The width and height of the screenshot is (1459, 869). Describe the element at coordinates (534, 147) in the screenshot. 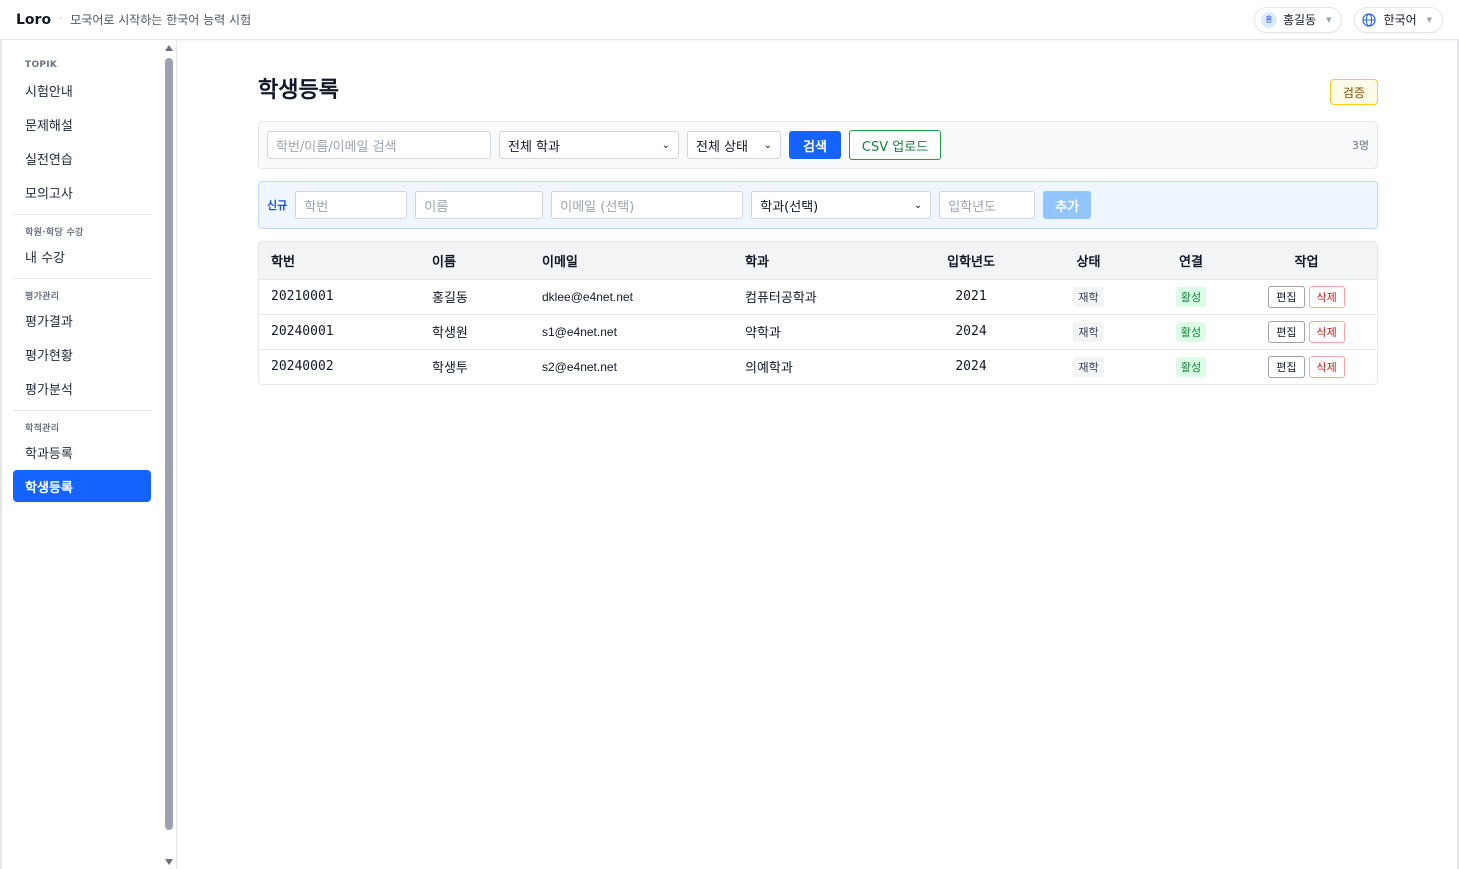

I see `dept-filter-value: 전체 학과` at that location.